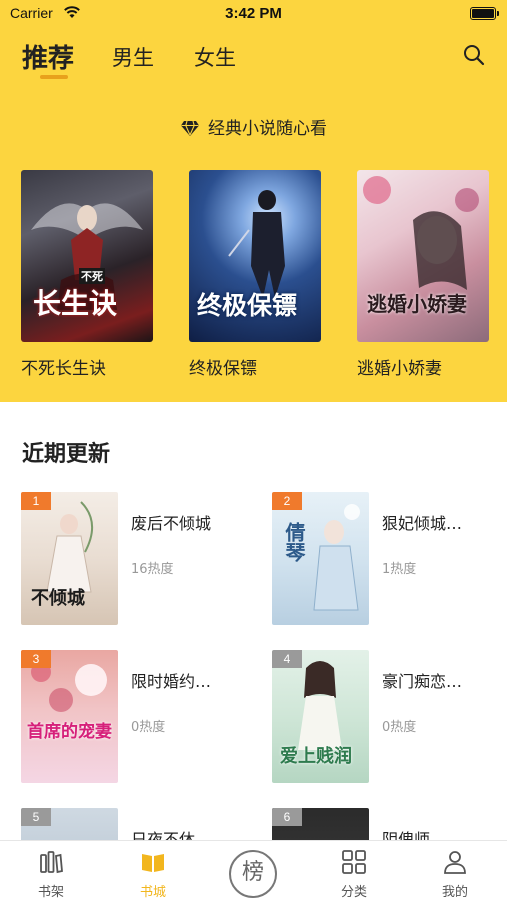 This screenshot has width=507, height=900. I want to click on list-item: 不倾城 1 废后不倾城 16热度, so click(141, 559).